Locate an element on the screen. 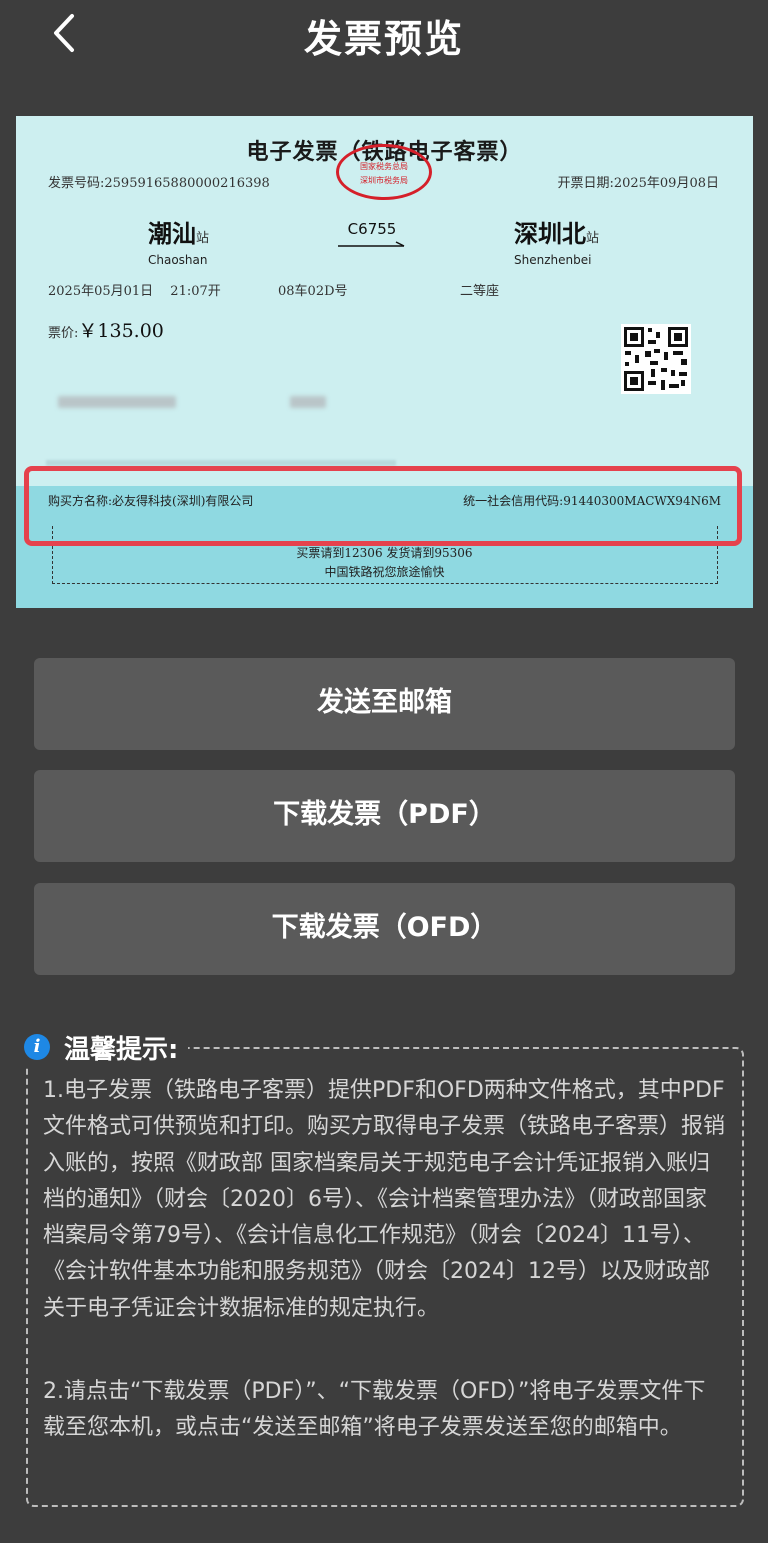 The image size is (768, 1543). download-pdf-button: 下载发票（PDF） is located at coordinates (384, 816).